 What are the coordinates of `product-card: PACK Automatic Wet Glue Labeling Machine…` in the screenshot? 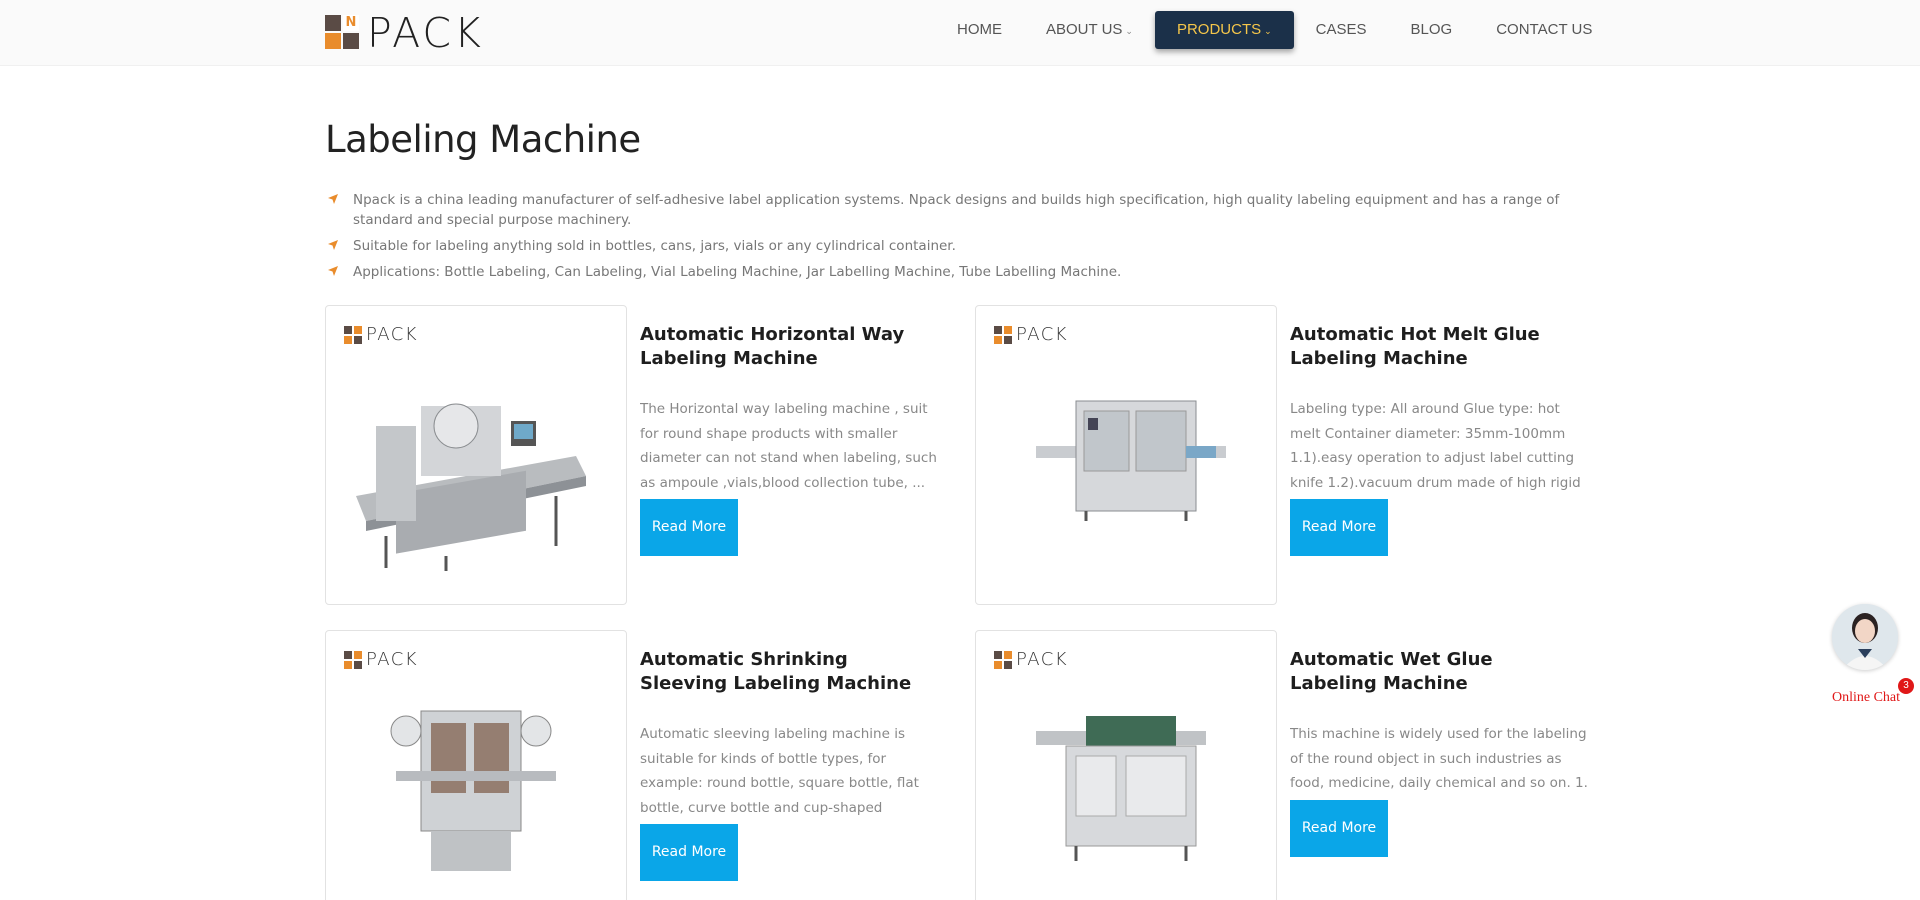 It's located at (1281, 765).